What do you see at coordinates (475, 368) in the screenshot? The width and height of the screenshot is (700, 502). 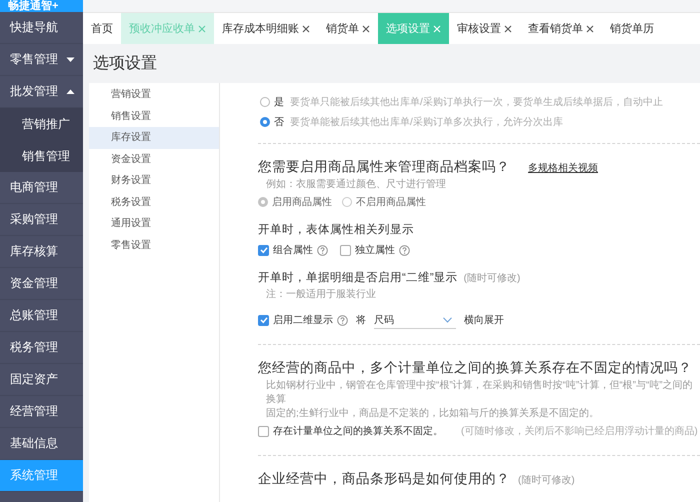 I see `section-heading: 您经营的商品中，多个计量单位之间的换算关系存在不固定的情况吗？` at bounding box center [475, 368].